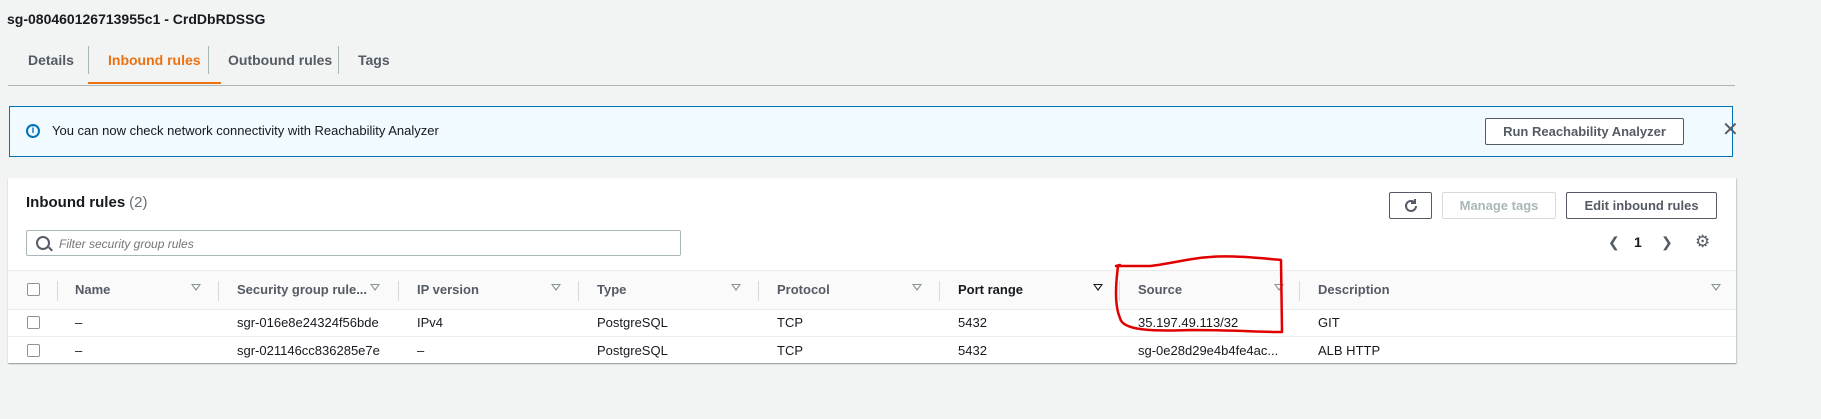  Describe the element at coordinates (430, 322) in the screenshot. I see `cell-ip-version: IPv4` at that location.